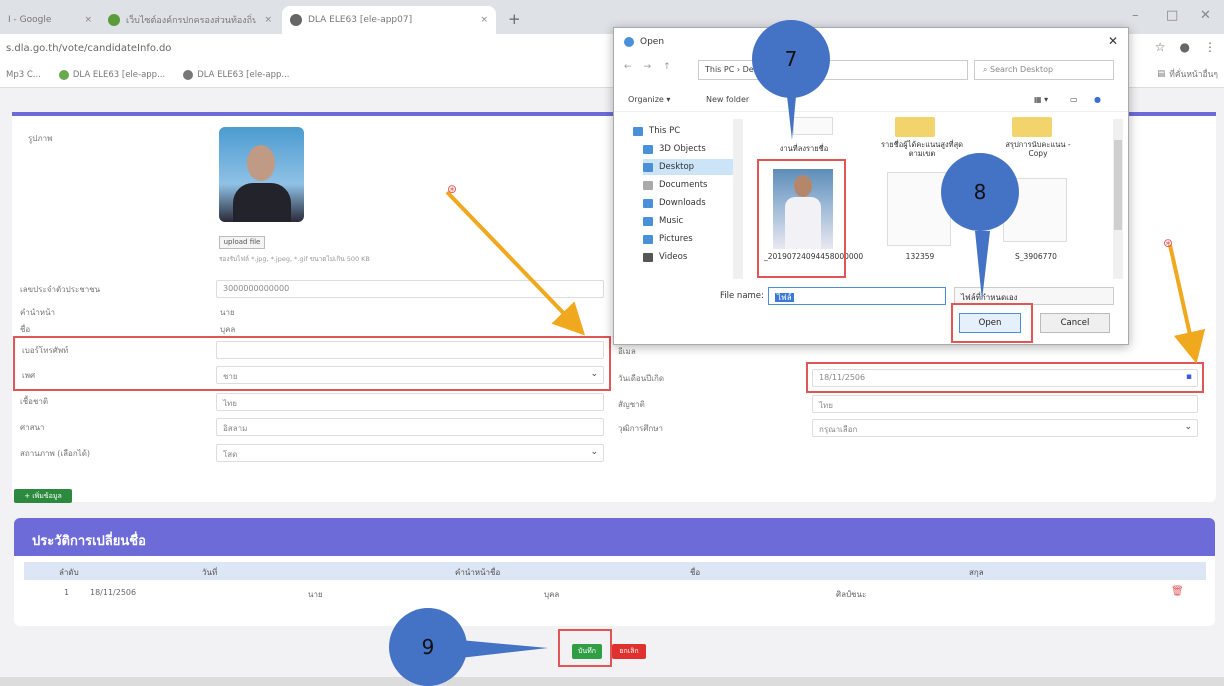  What do you see at coordinates (791, 59) in the screenshot?
I see `step-7-callout: 7` at bounding box center [791, 59].